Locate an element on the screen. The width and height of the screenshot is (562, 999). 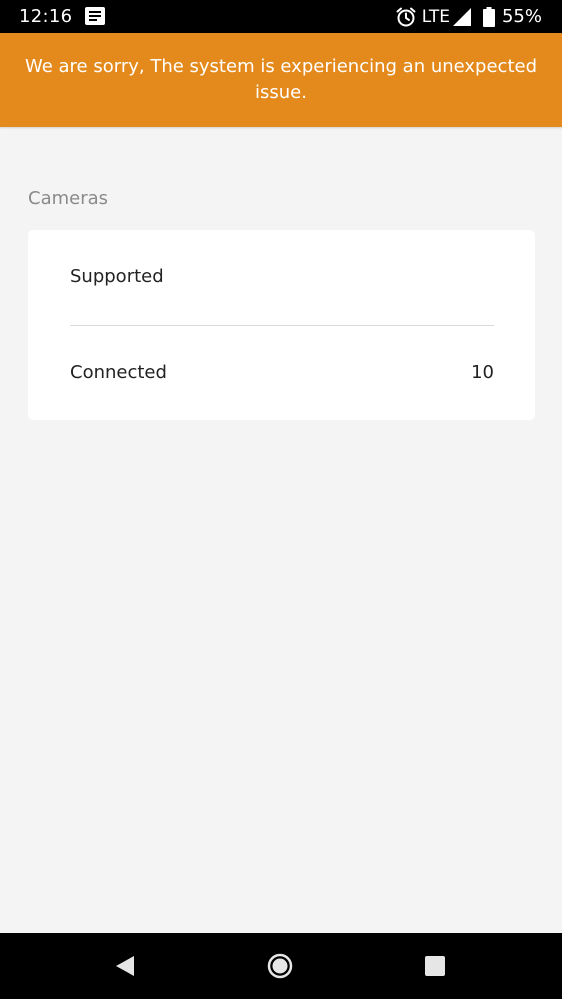
back-icon is located at coordinates (125, 966).